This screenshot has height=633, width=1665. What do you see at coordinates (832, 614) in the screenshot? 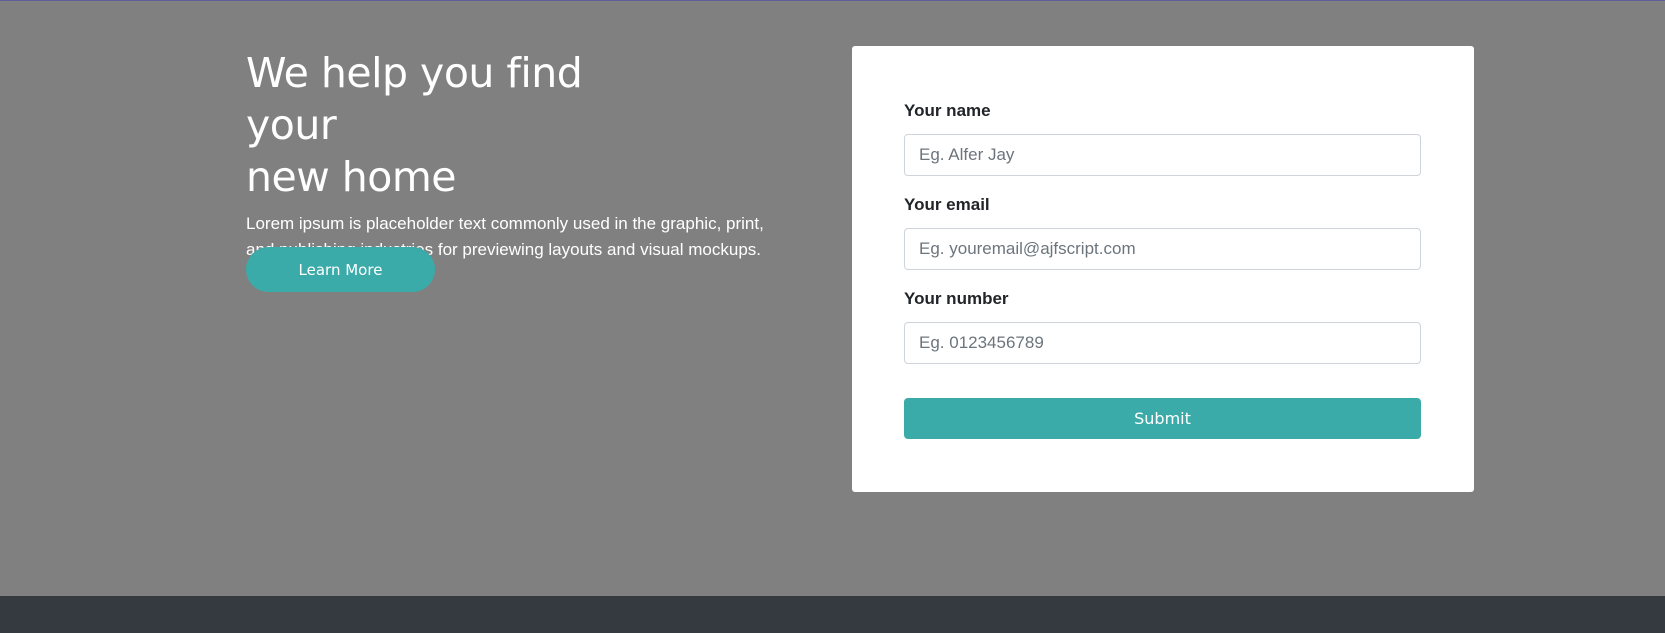
I see `footer` at bounding box center [832, 614].